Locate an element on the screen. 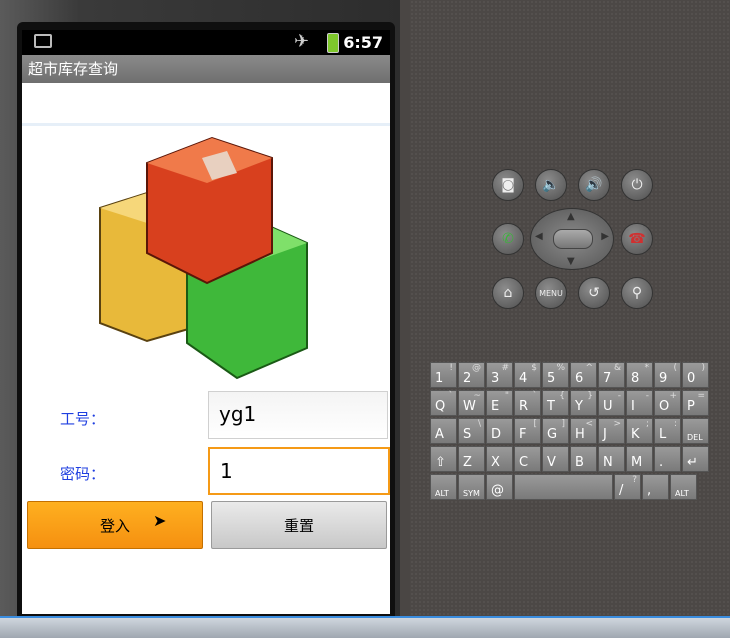 This screenshot has height=638, width=730. key-main-label: ↵ is located at coordinates (692, 462).